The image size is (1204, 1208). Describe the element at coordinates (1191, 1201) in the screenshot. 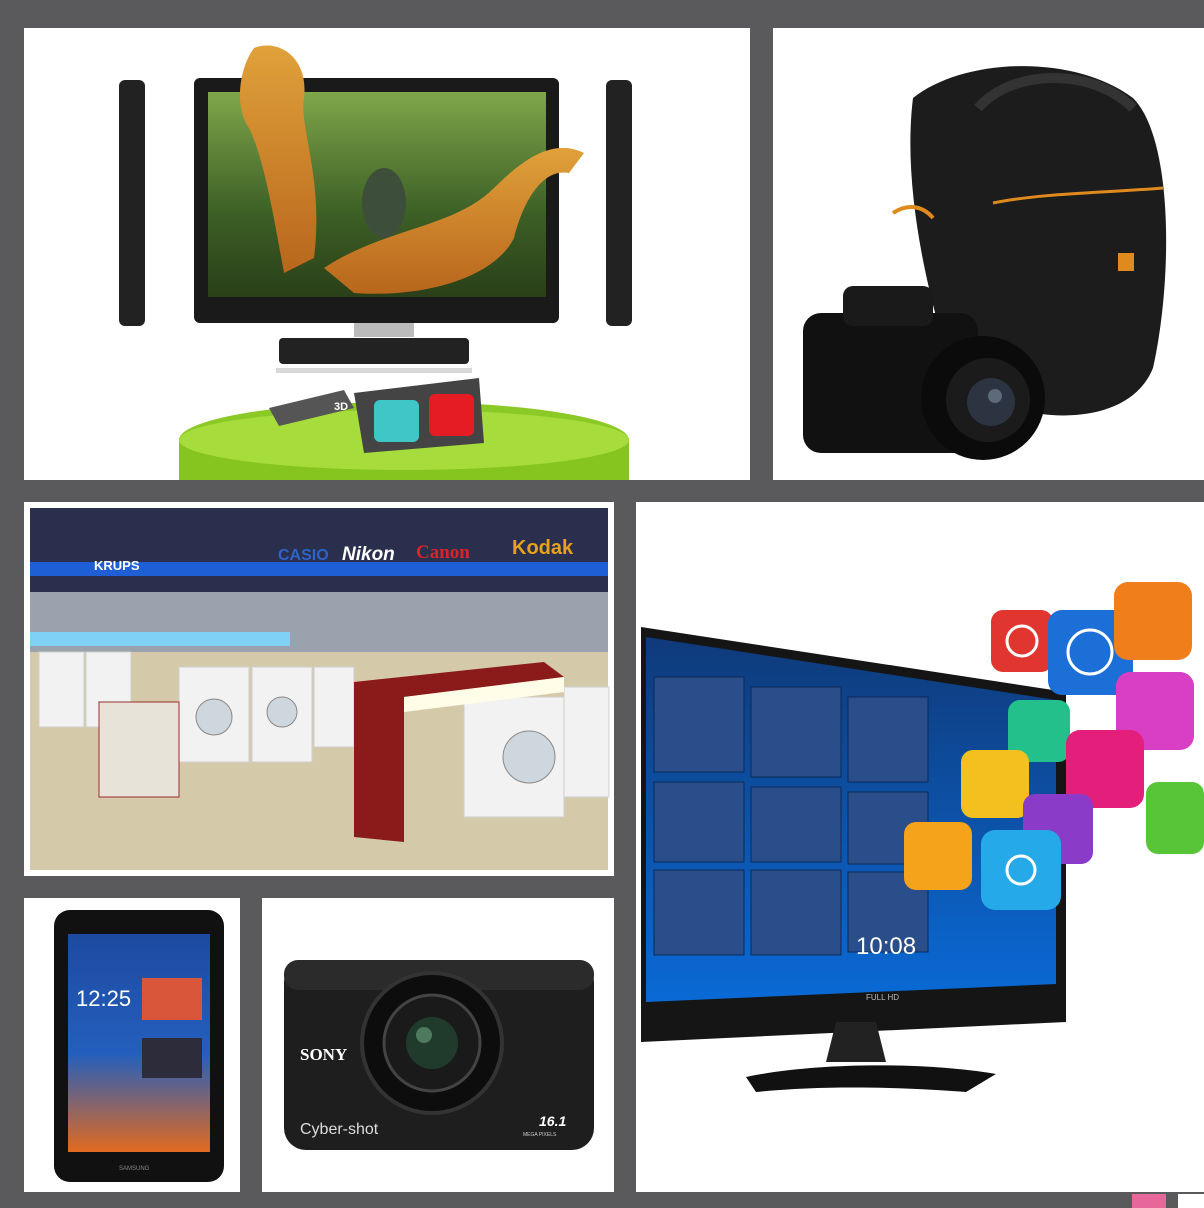

I see `accent-block-white` at that location.